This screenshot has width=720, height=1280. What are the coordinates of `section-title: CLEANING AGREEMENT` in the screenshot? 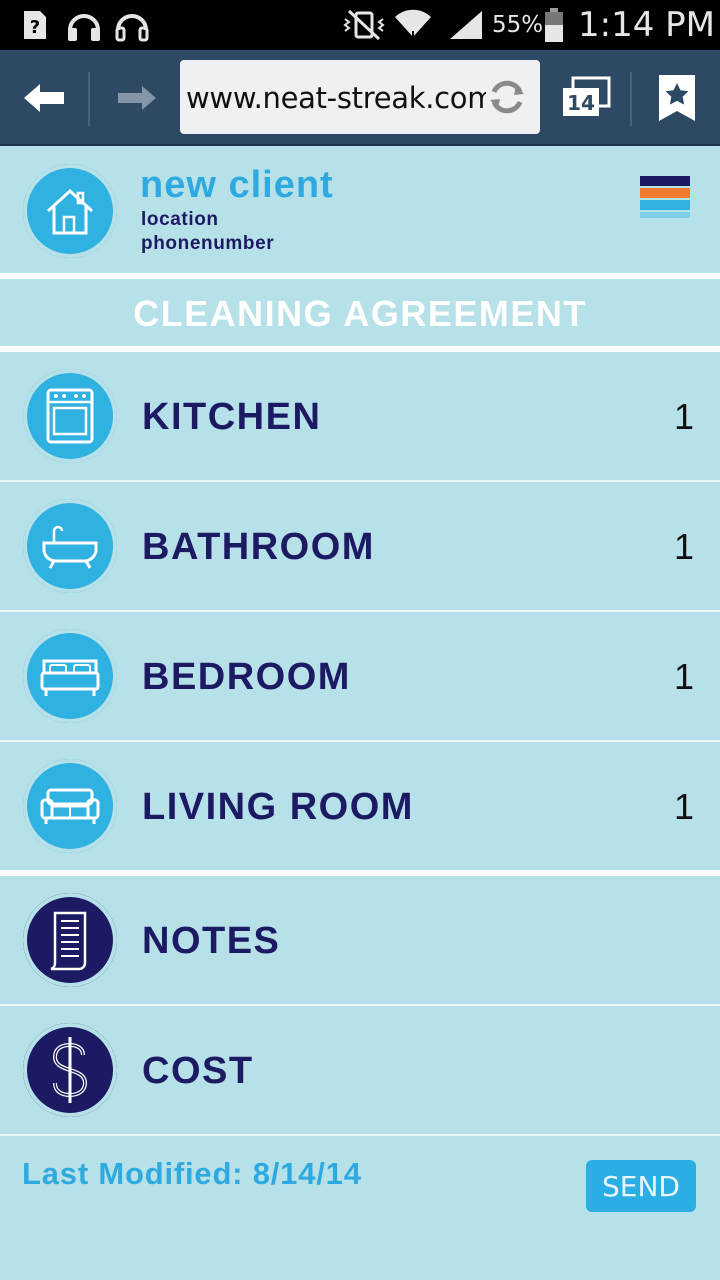 It's located at (360, 313).